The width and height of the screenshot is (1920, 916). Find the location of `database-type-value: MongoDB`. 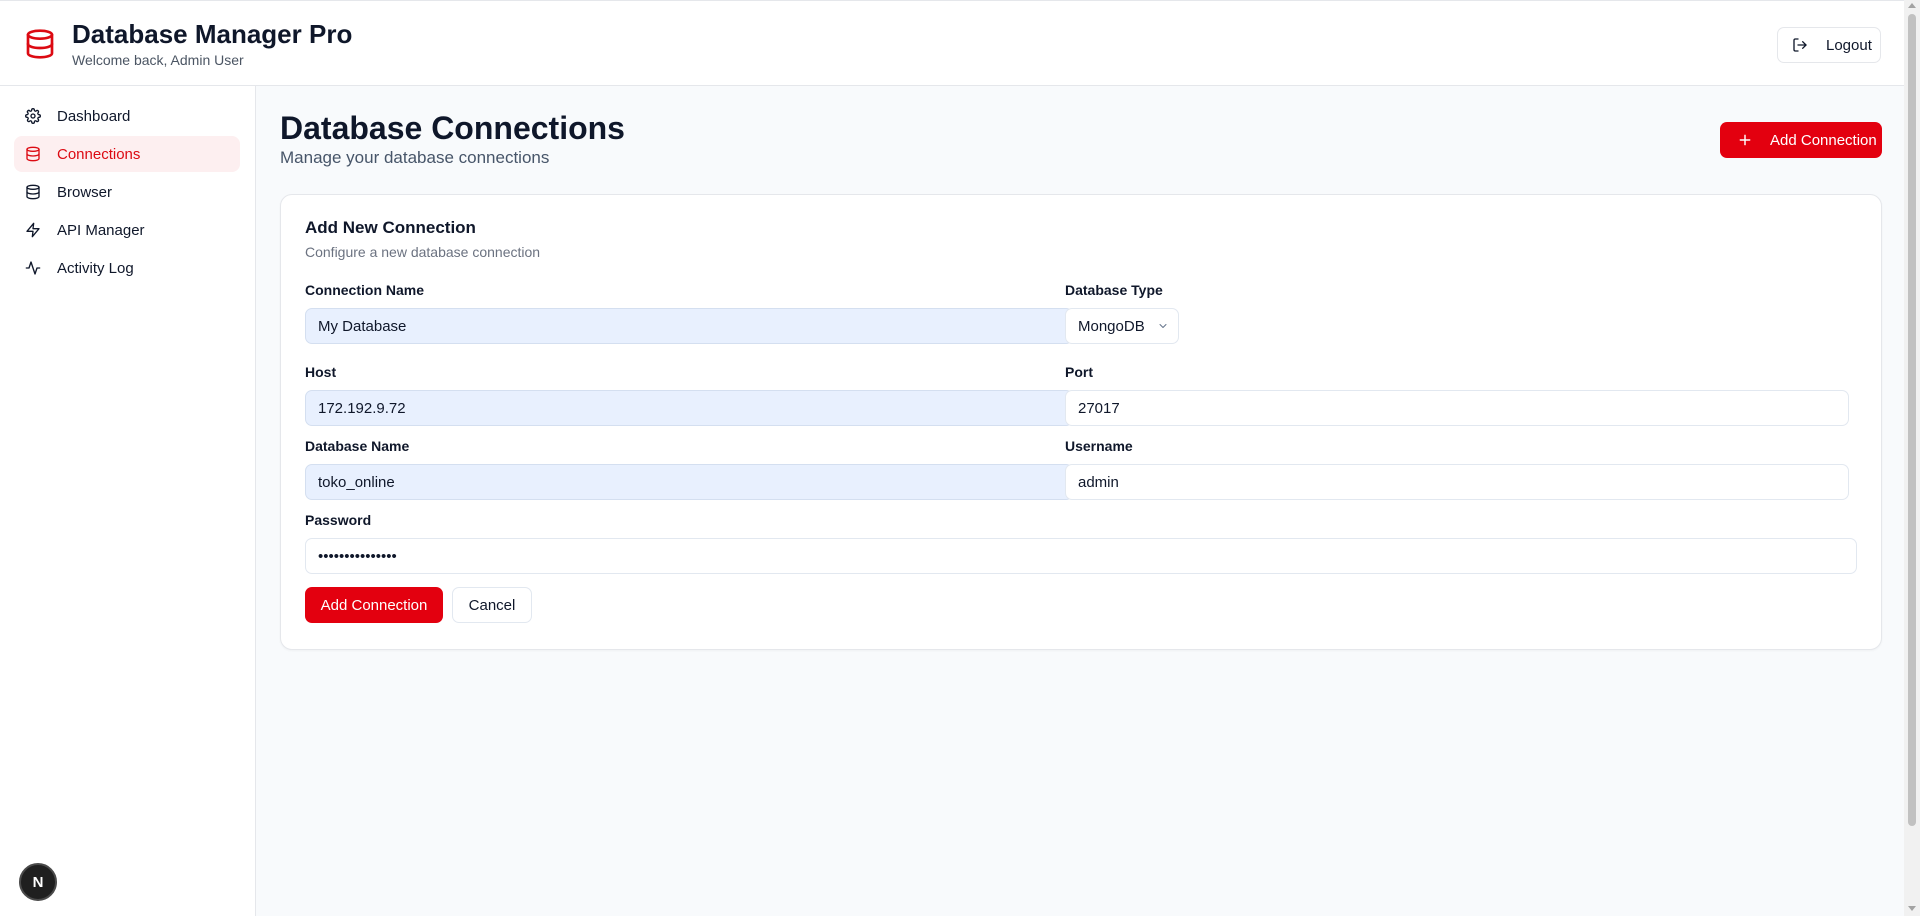

database-type-value: MongoDB is located at coordinates (1111, 326).